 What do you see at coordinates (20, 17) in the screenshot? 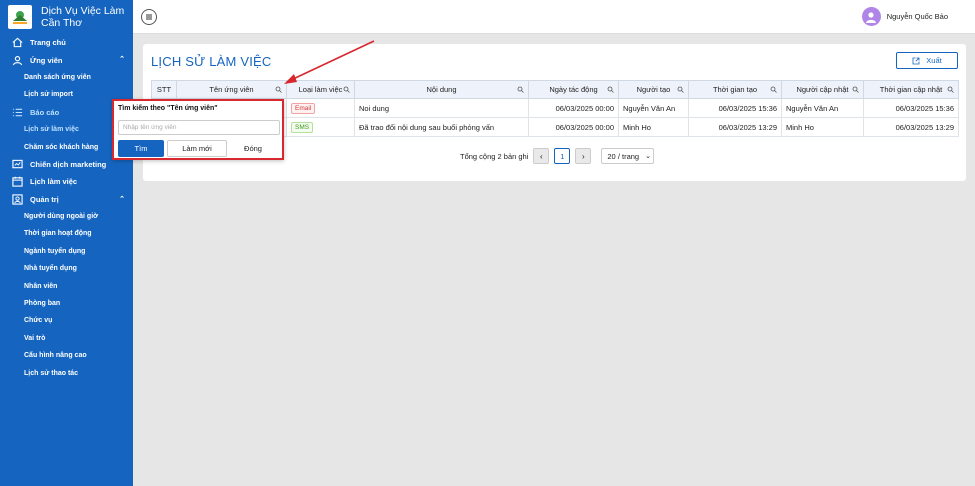
I see `logo` at bounding box center [20, 17].